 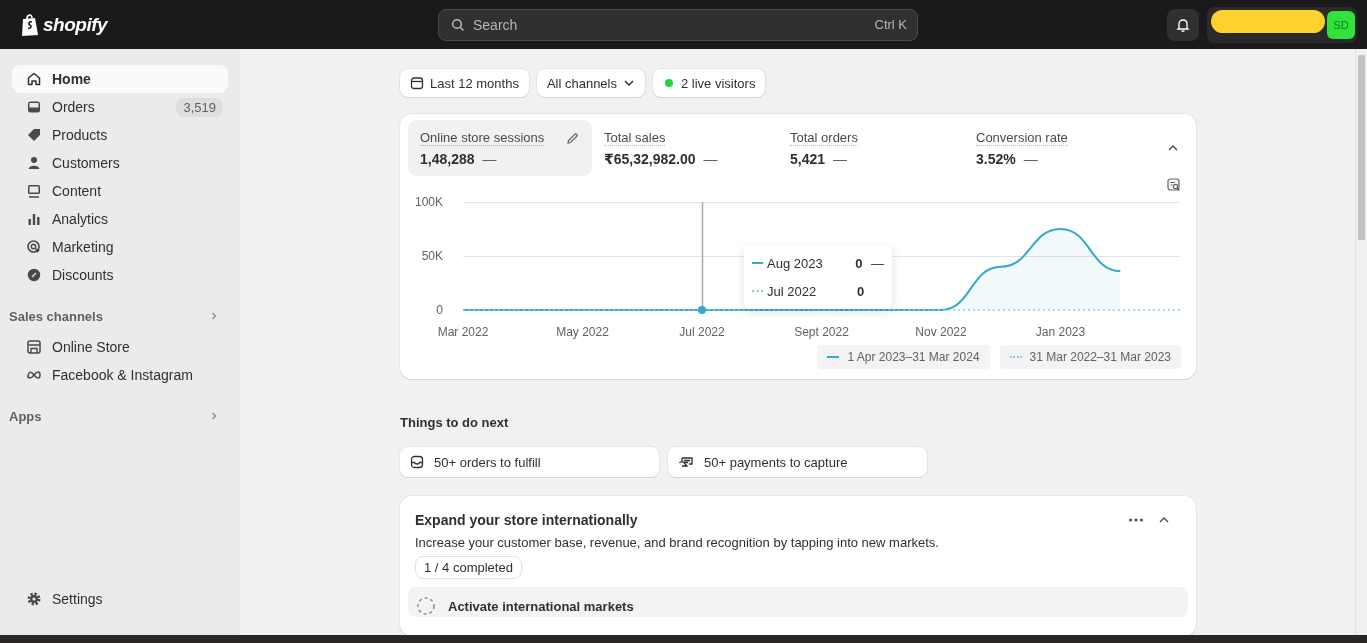 What do you see at coordinates (432, 256) in the screenshot?
I see `y-axis-label: 50K` at bounding box center [432, 256].